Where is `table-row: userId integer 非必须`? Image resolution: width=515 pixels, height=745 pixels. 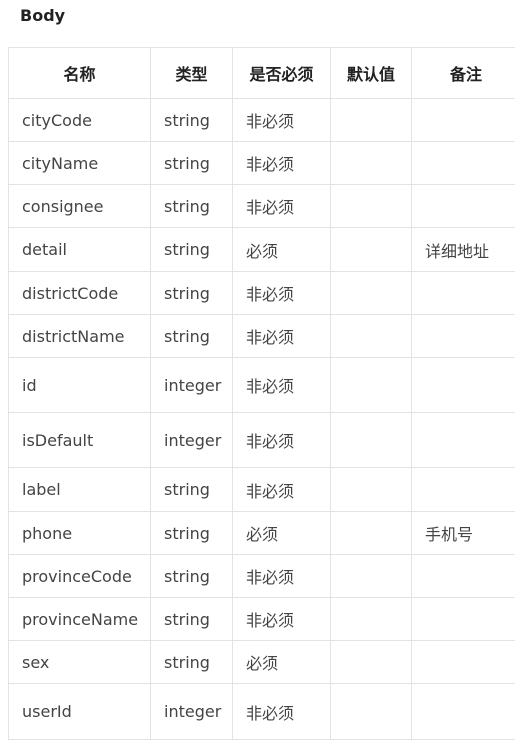
table-row: userId integer 非必须 is located at coordinates (261, 711).